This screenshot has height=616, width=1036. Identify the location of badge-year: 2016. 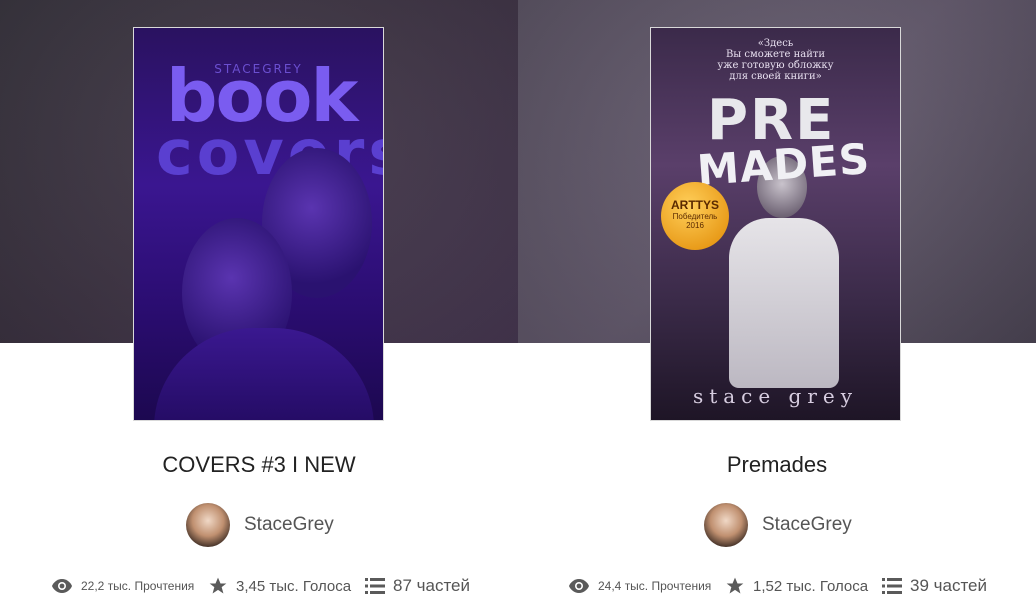
(695, 225).